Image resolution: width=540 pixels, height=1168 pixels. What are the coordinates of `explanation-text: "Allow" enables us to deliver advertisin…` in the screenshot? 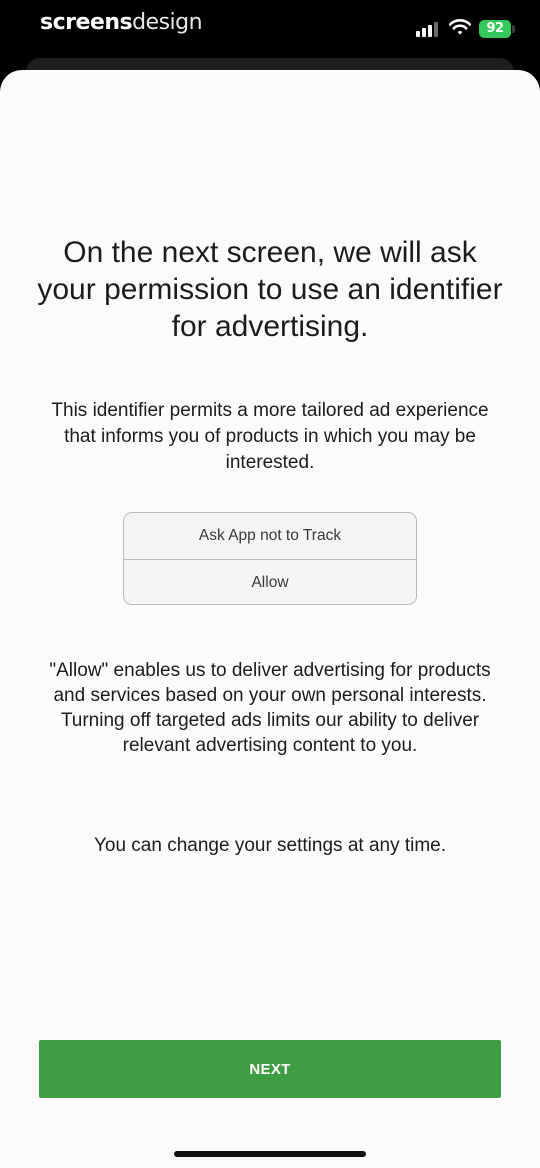 It's located at (270, 708).